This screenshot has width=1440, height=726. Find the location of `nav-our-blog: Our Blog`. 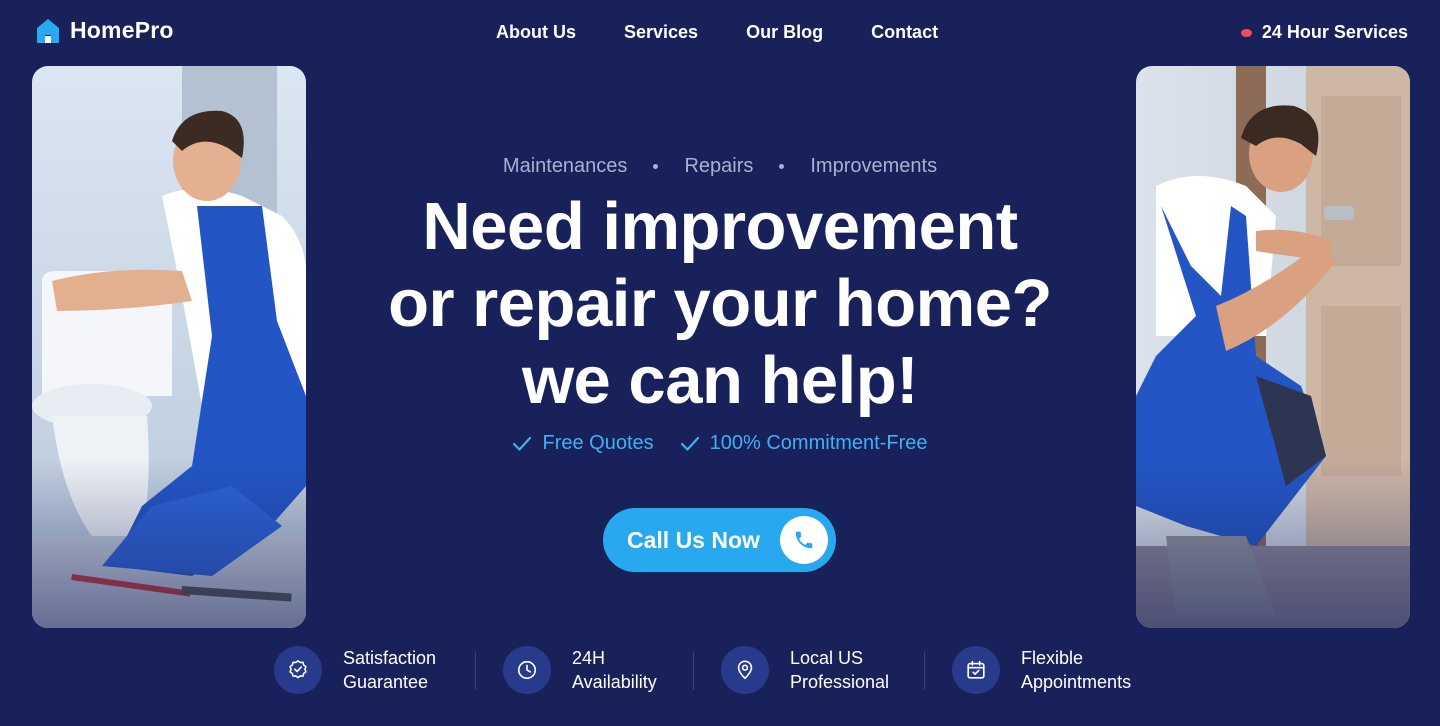

nav-our-blog: Our Blog is located at coordinates (784, 32).